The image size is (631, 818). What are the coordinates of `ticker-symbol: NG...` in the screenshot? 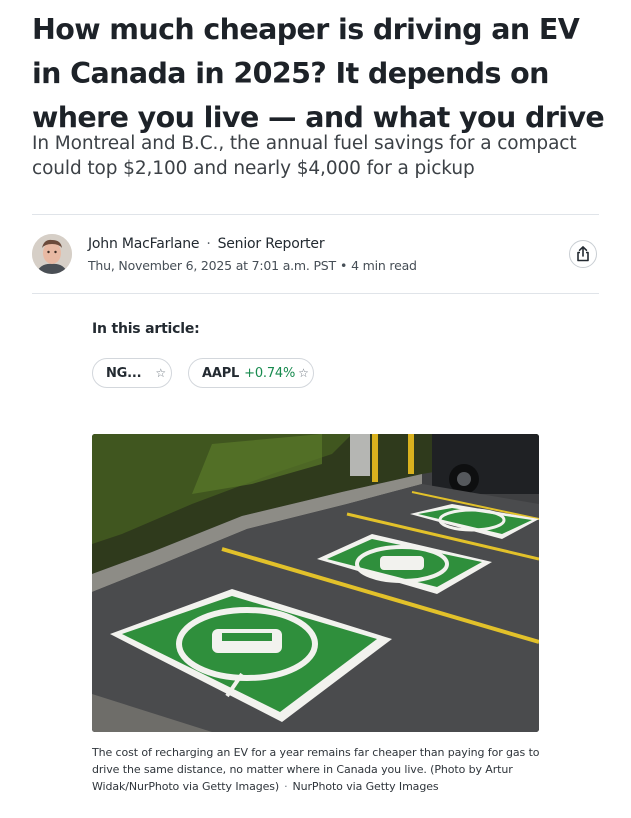 It's located at (124, 373).